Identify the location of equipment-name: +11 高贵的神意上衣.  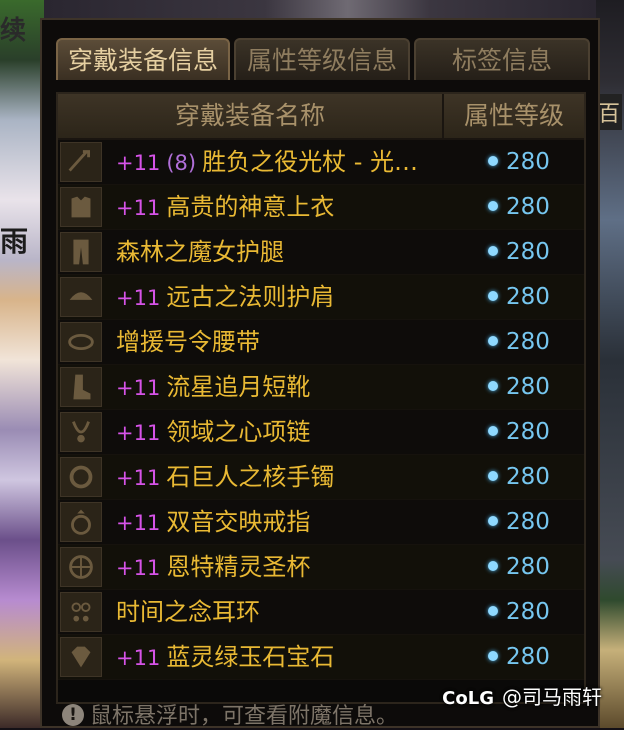
(276, 207).